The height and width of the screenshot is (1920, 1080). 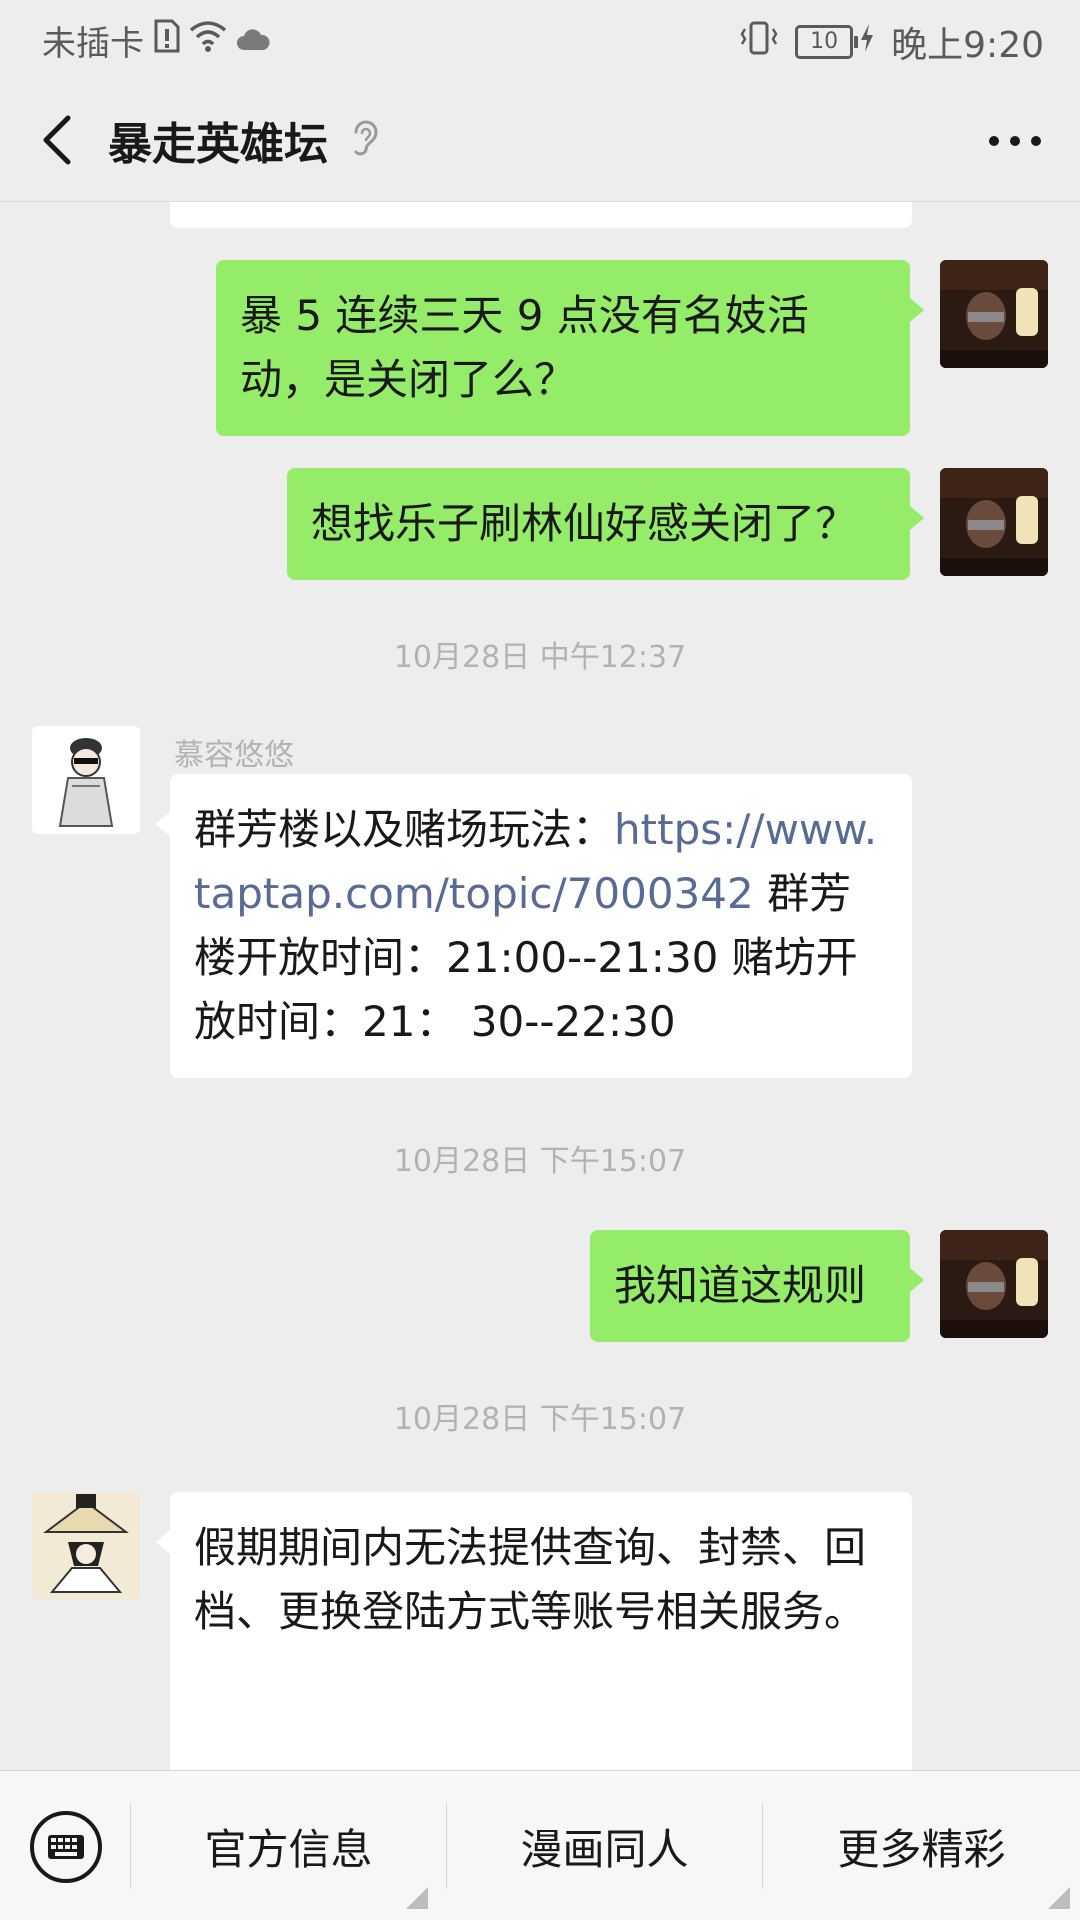 I want to click on clock: 晚上9:20, so click(x=967, y=45).